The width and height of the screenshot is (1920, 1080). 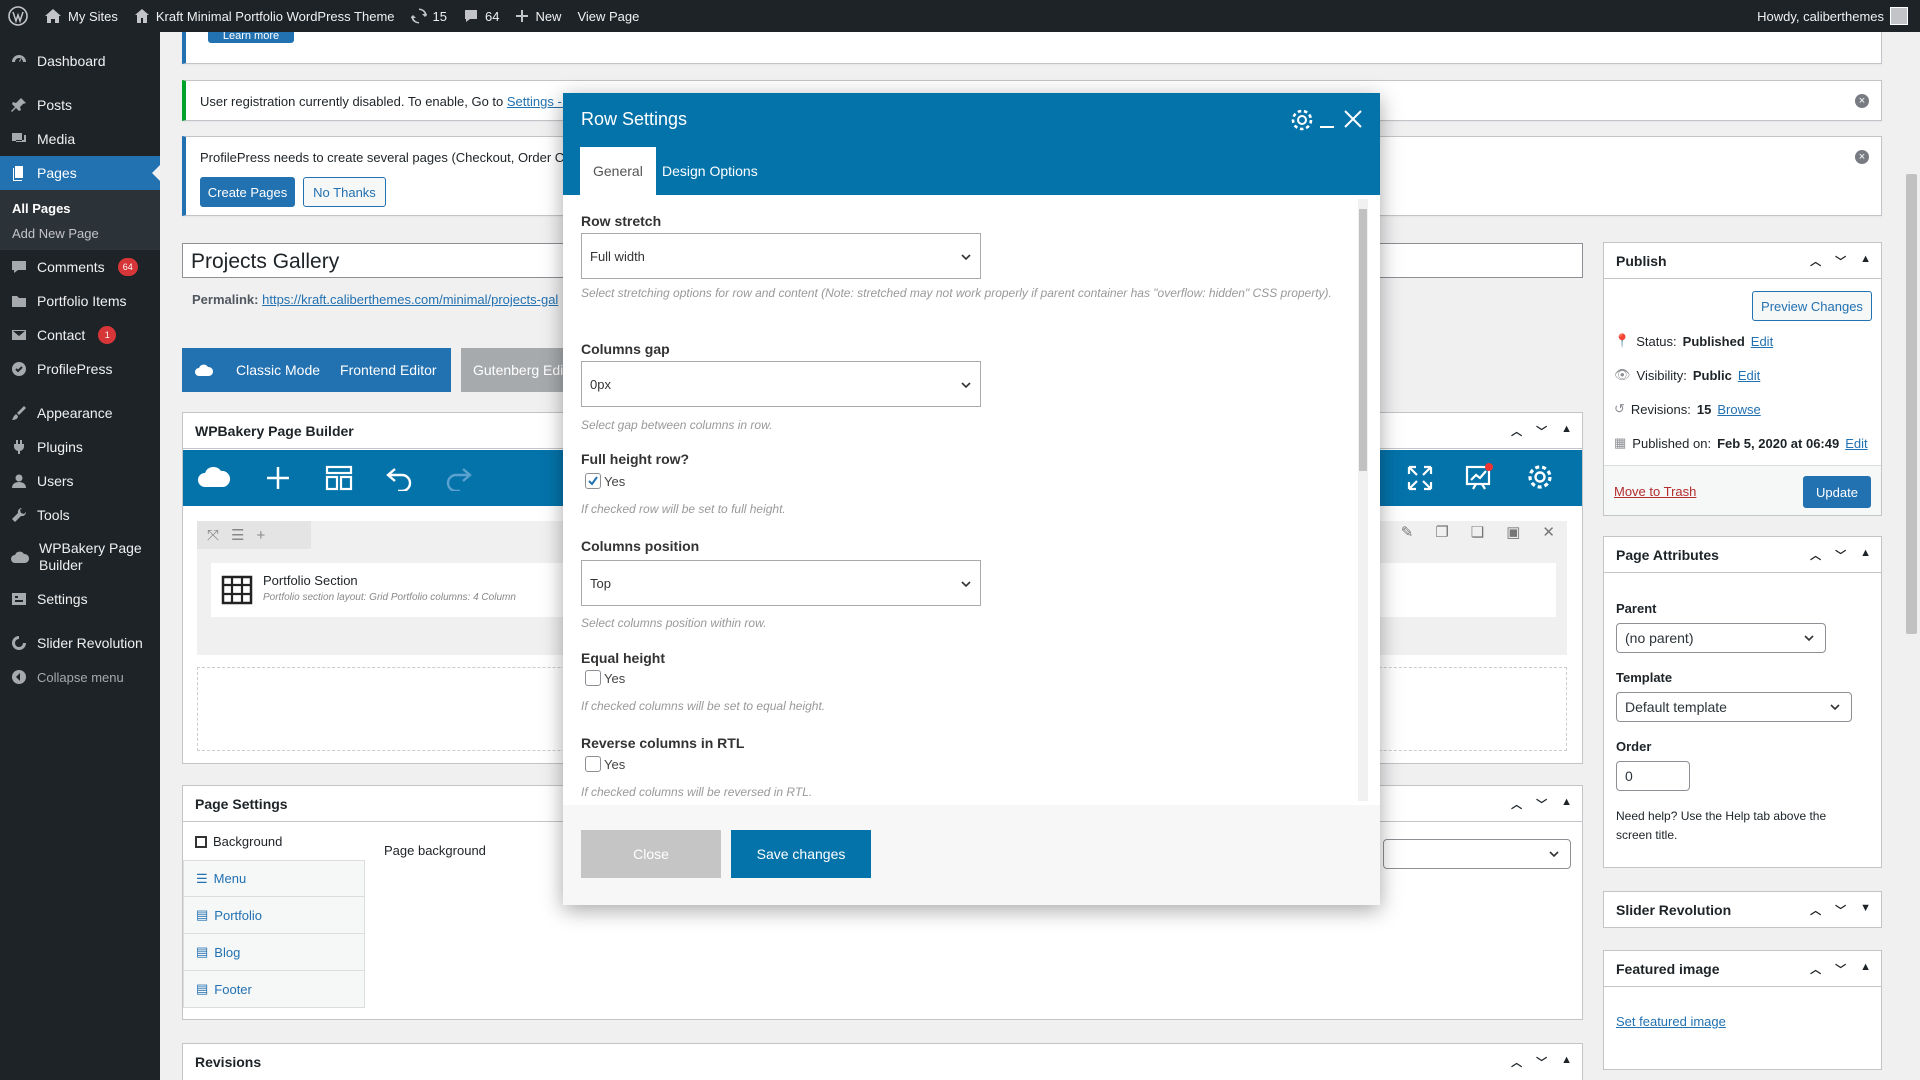 I want to click on create-pages-button: Create Pages, so click(x=247, y=192).